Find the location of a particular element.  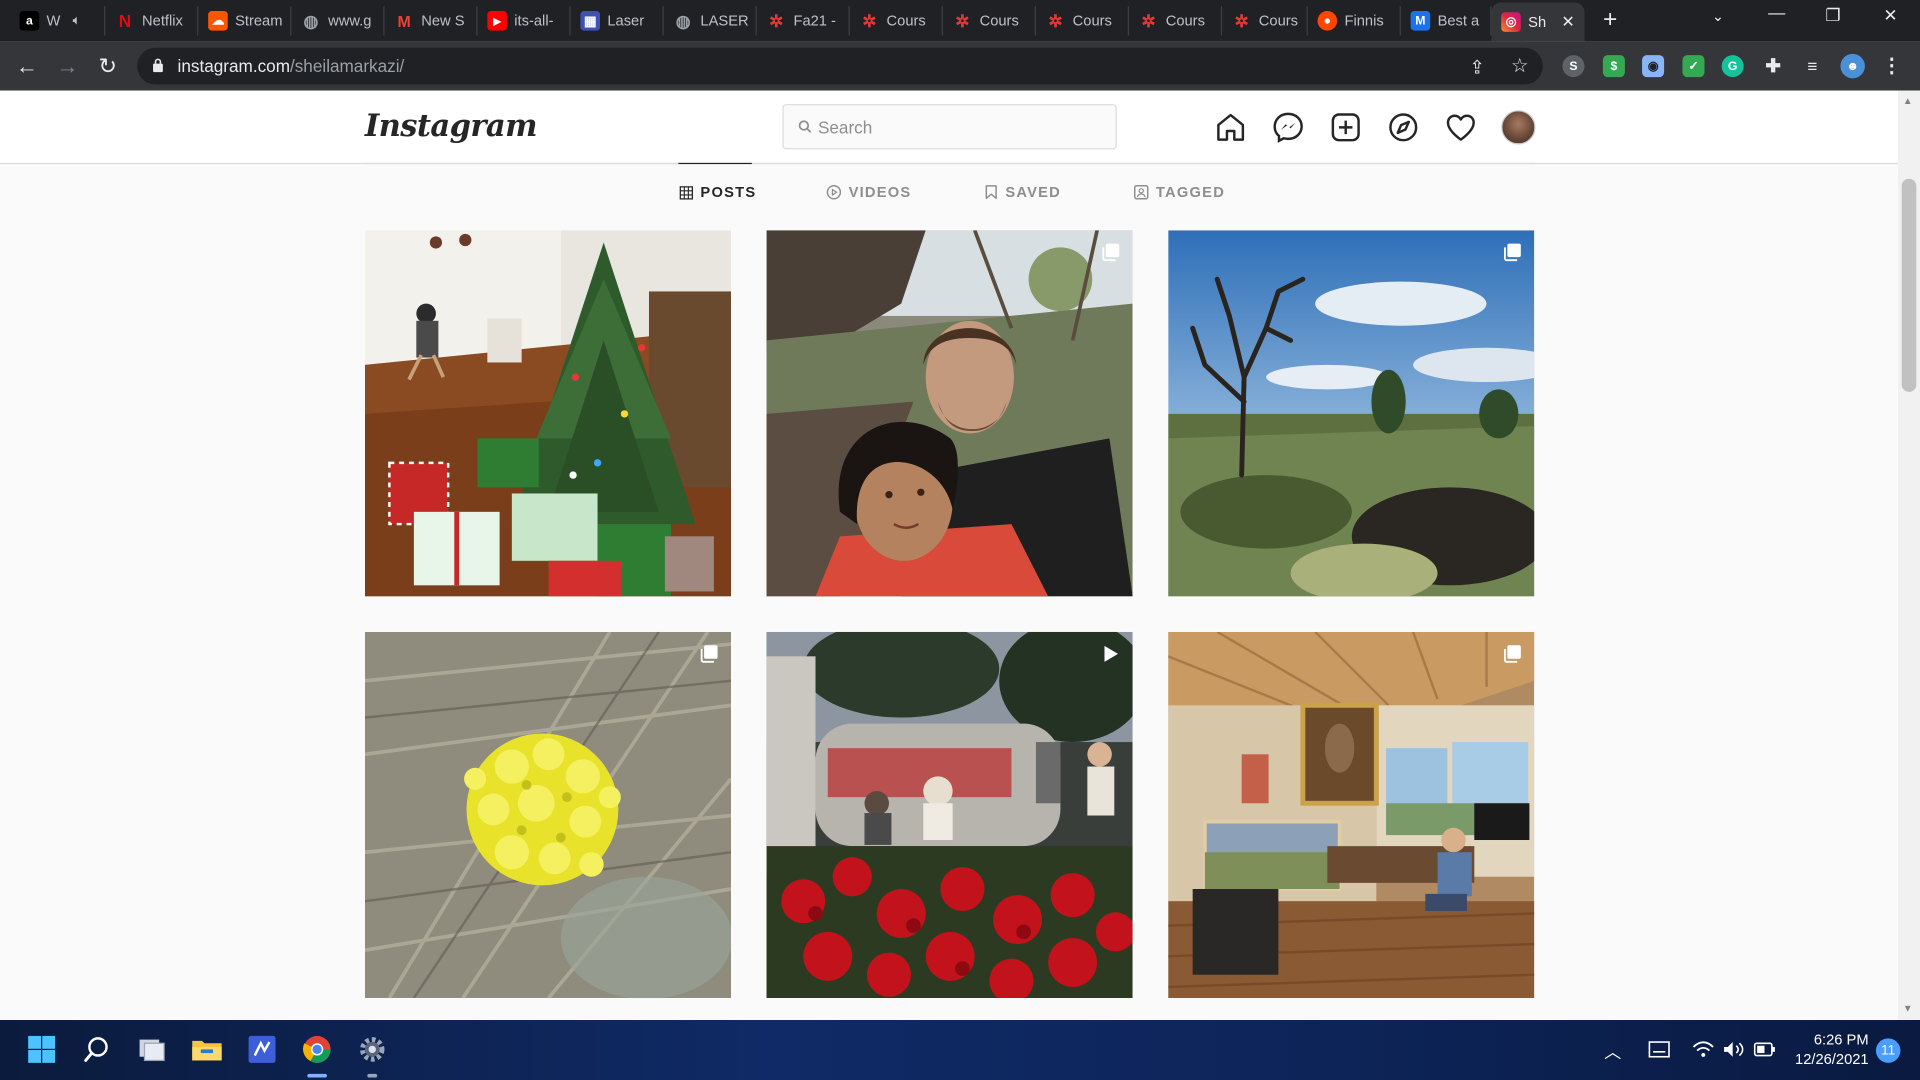

search-box is located at coordinates (949, 127).